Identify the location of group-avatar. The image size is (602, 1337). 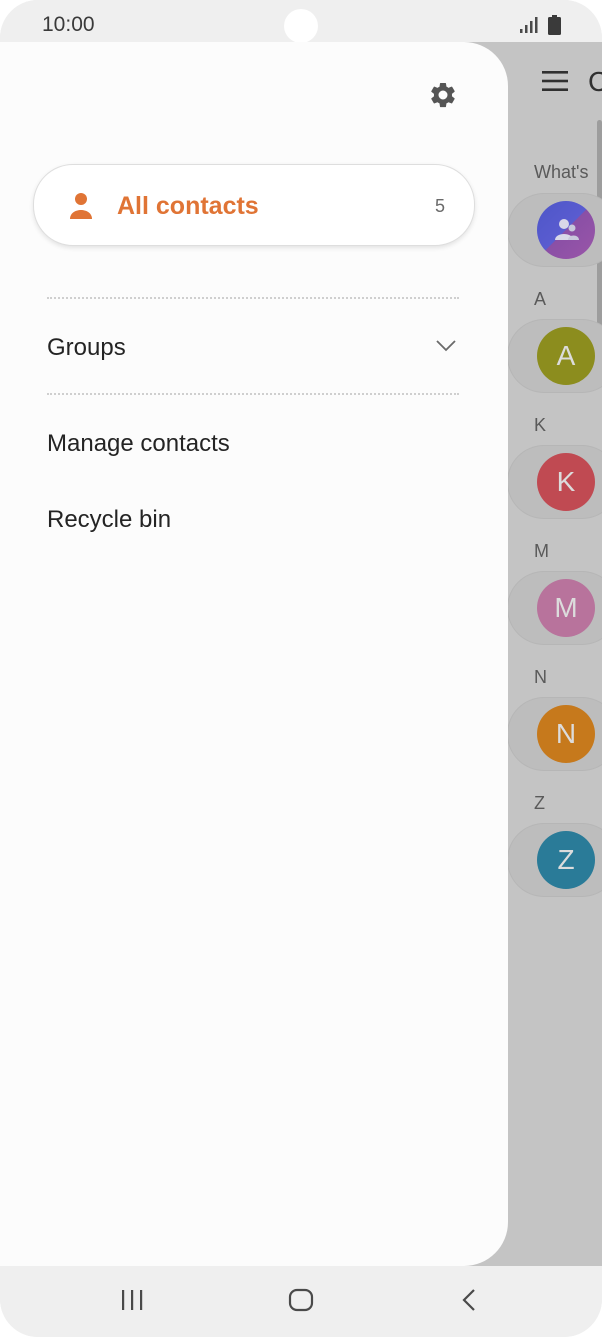
(566, 230).